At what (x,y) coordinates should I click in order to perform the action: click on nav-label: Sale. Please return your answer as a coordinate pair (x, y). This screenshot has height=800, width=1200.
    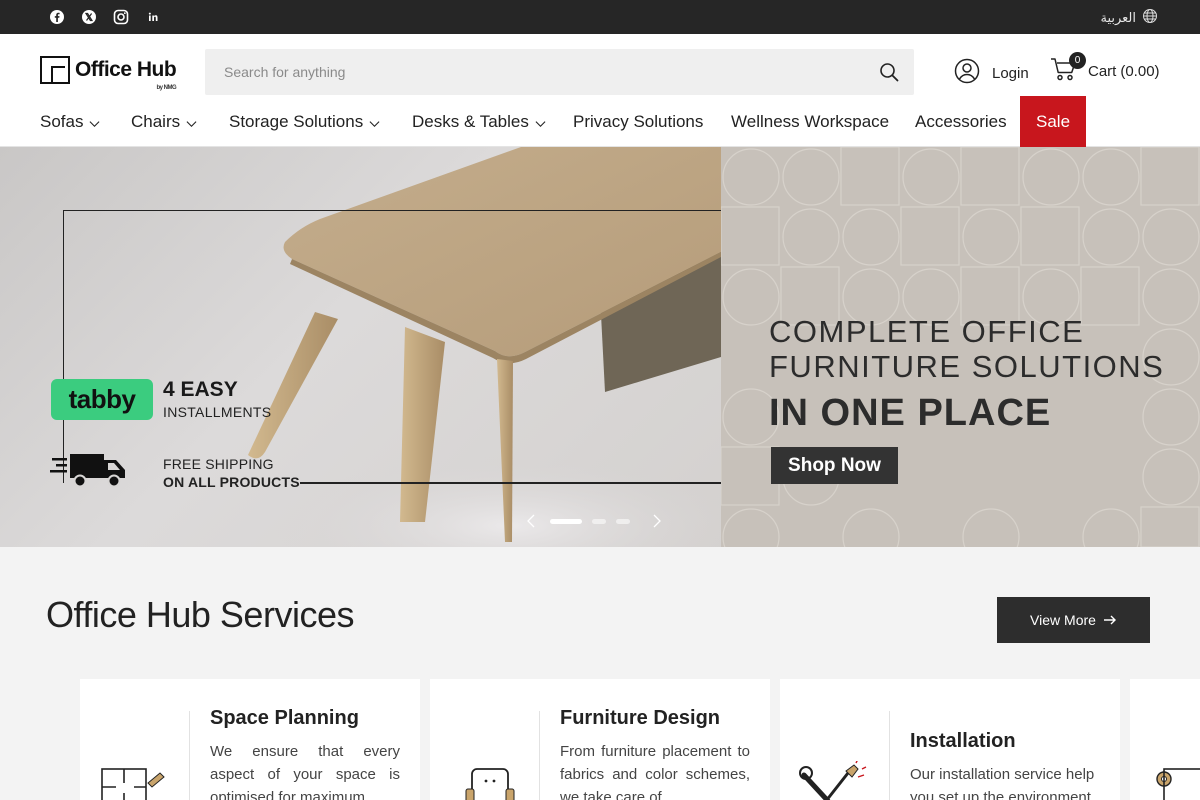
    Looking at the image, I should click on (1053, 121).